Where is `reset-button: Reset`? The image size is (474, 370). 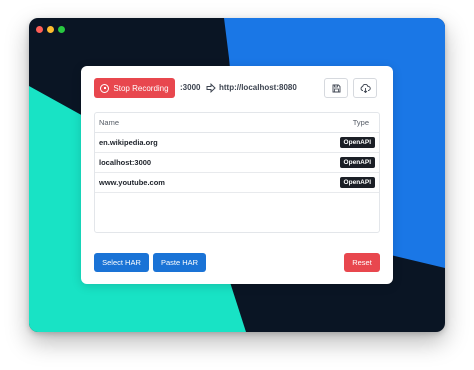
reset-button: Reset is located at coordinates (362, 262).